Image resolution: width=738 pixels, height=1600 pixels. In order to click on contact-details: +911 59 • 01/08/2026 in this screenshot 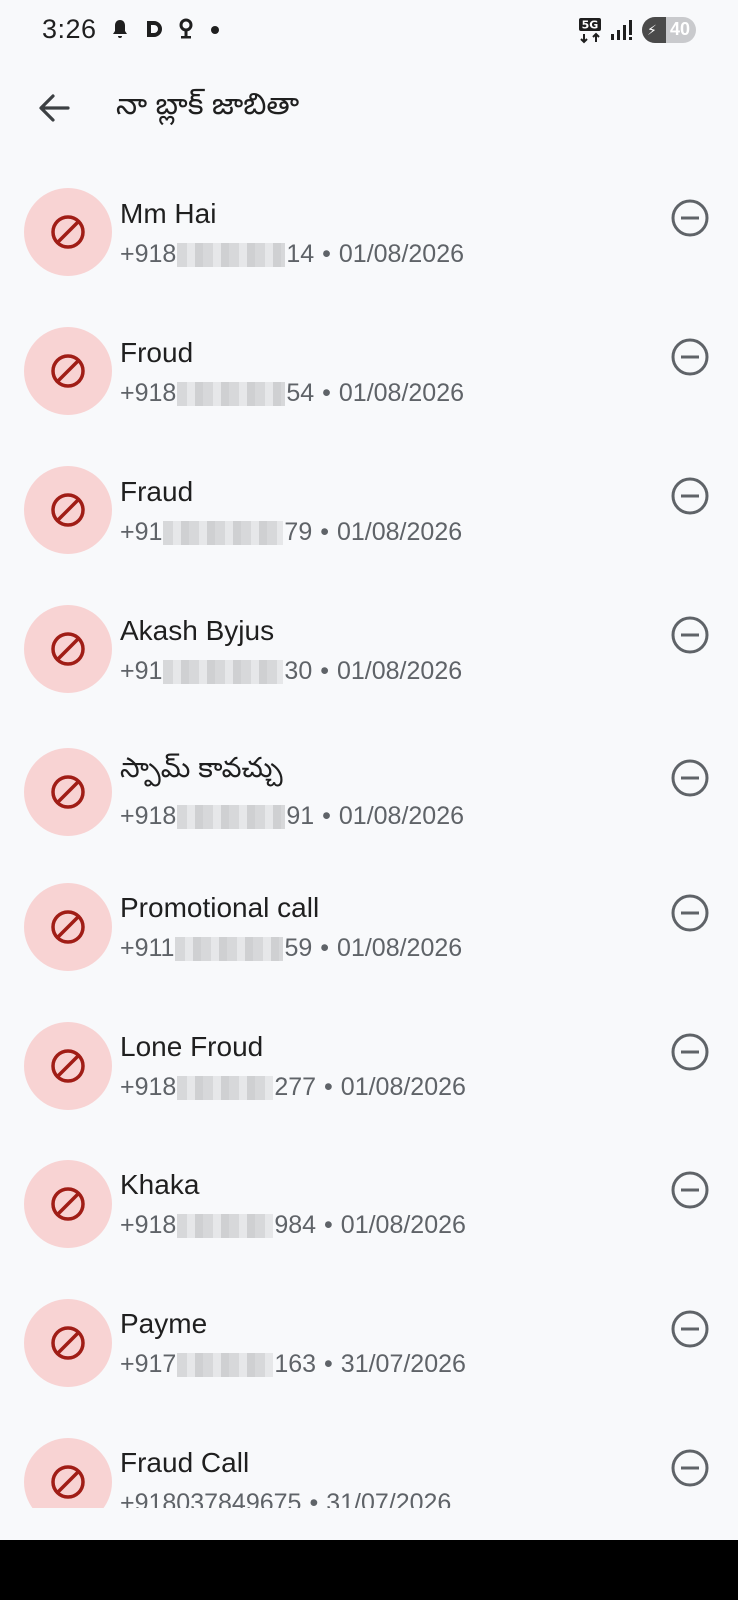, I will do `click(291, 948)`.